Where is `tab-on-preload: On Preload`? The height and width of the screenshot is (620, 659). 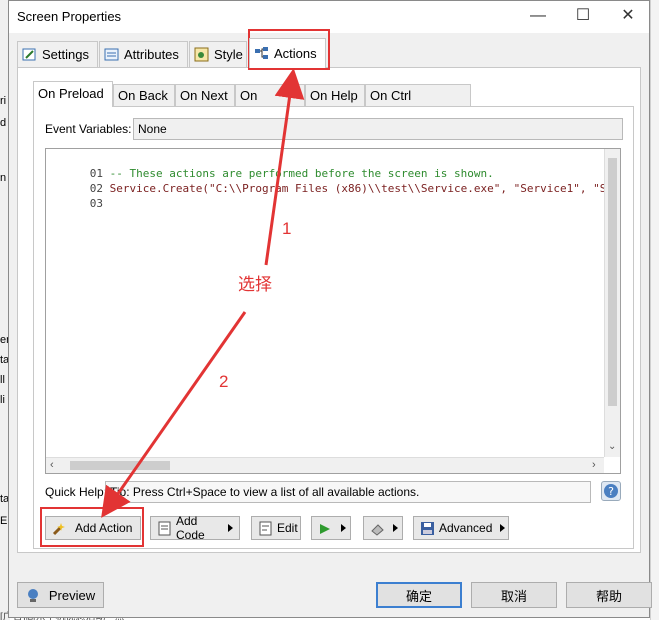
tab-on-preload: On Preload is located at coordinates (73, 94).